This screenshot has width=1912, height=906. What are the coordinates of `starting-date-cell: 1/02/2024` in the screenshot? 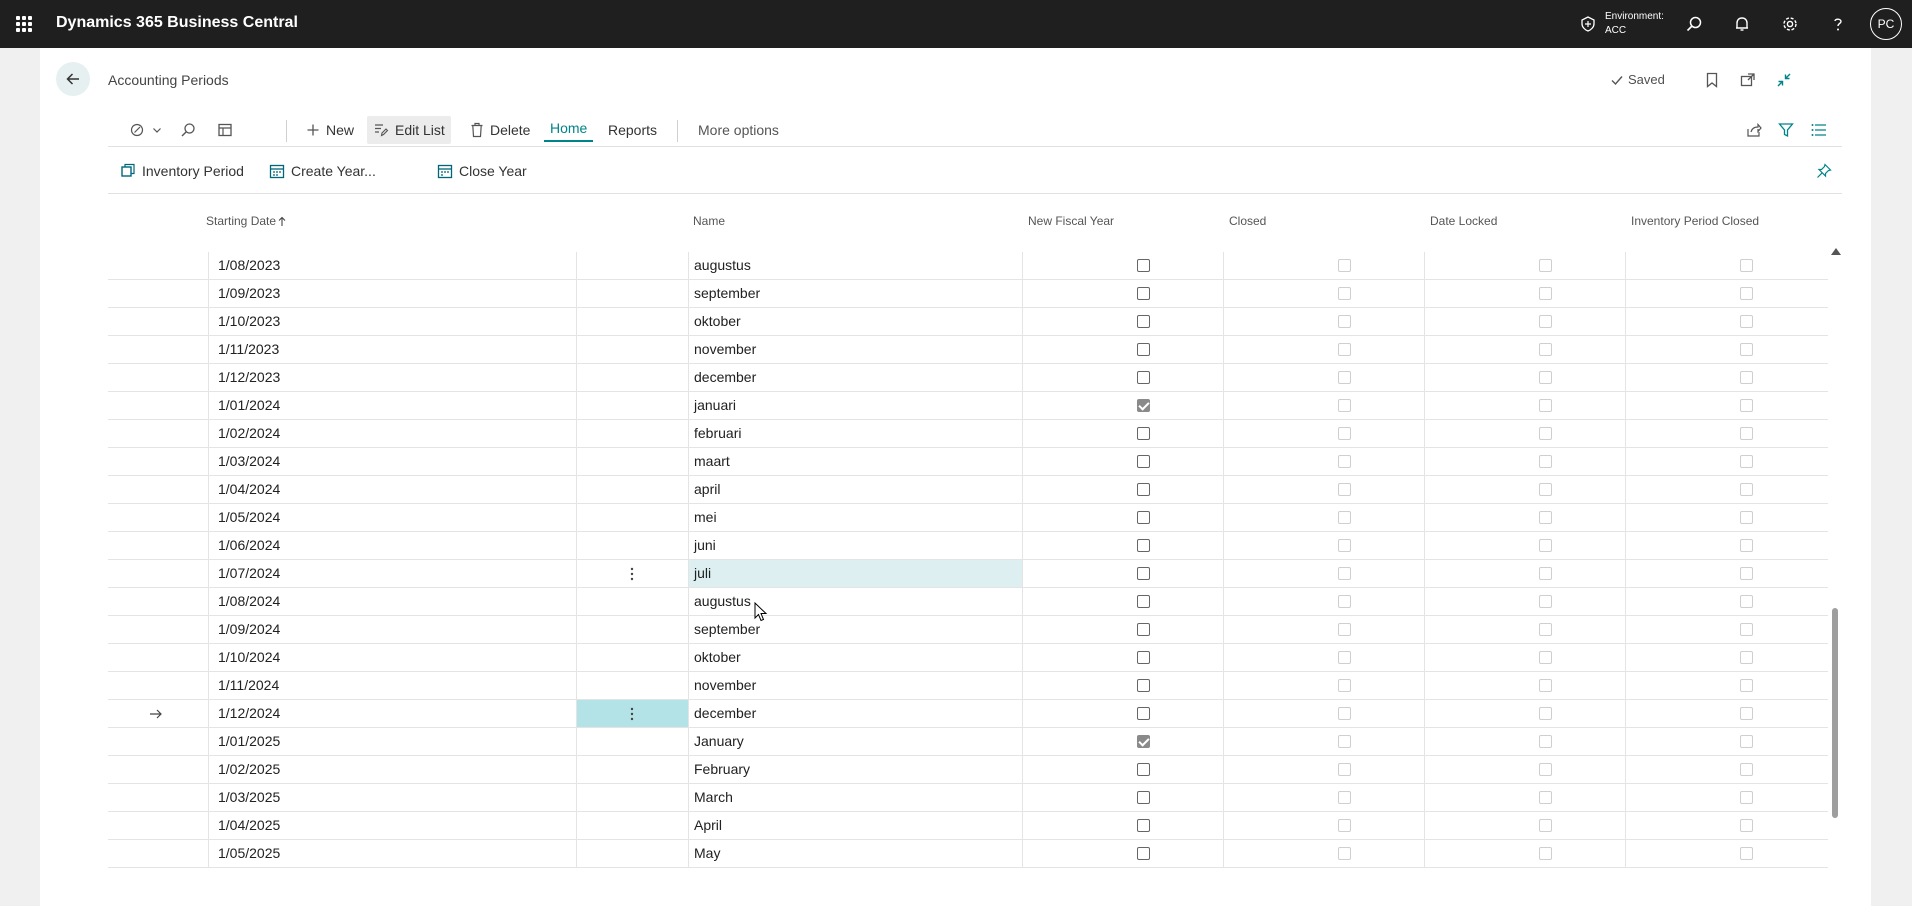 It's located at (249, 433).